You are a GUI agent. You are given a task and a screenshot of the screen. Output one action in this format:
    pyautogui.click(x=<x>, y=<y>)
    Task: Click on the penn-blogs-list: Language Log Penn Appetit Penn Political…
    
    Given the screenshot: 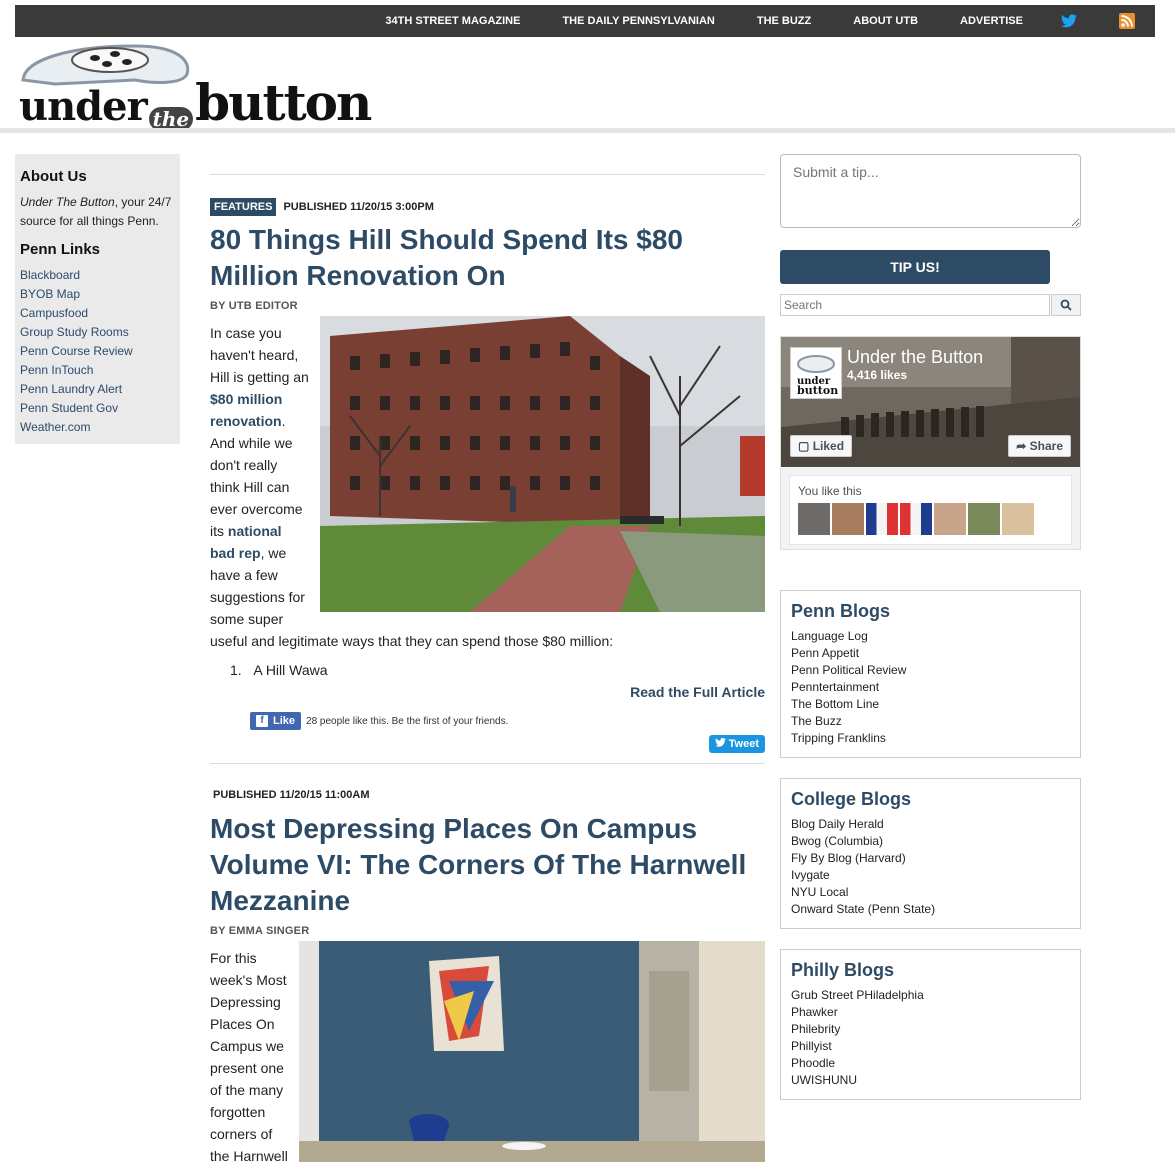 What is the action you would take?
    pyautogui.click(x=930, y=687)
    